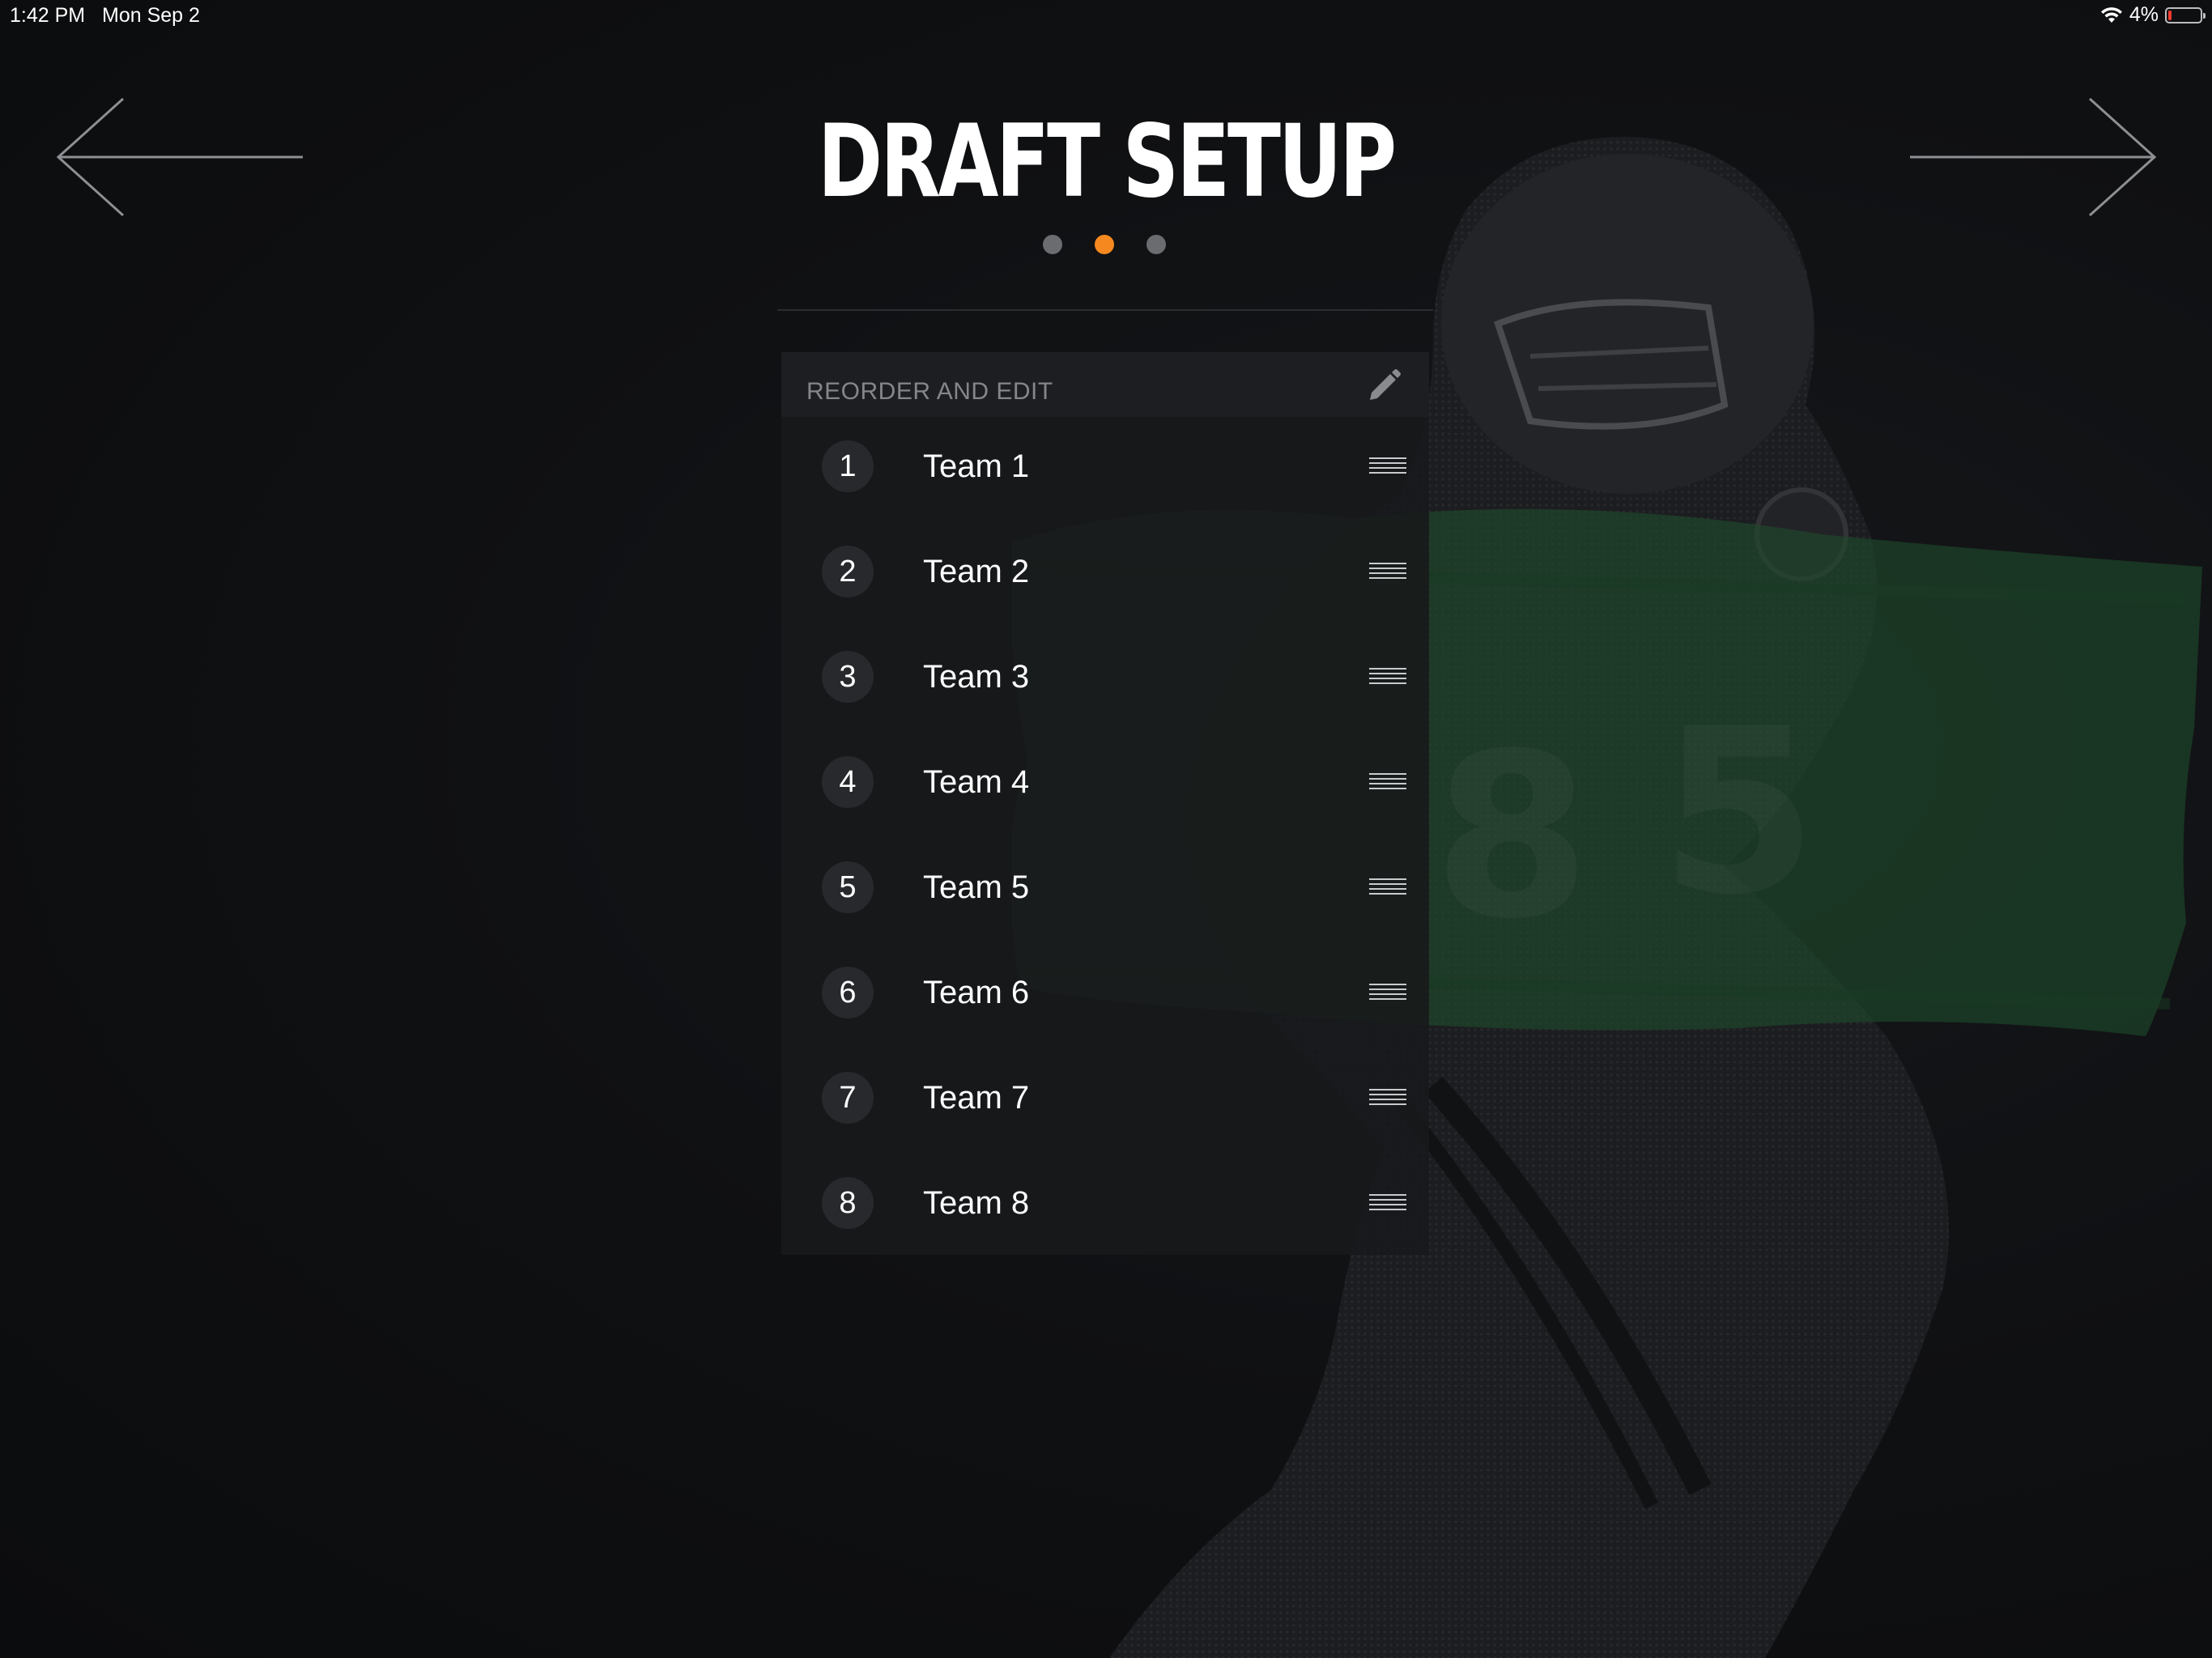 The width and height of the screenshot is (2212, 1658). Describe the element at coordinates (848, 992) in the screenshot. I see `team-order-number: 6` at that location.